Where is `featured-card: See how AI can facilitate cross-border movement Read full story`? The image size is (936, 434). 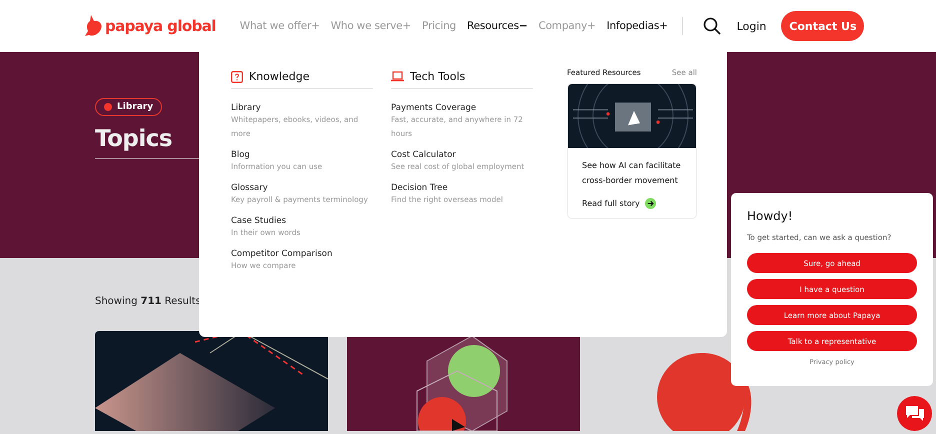 featured-card: See how AI can facilitate cross-border movement Read full story is located at coordinates (632, 151).